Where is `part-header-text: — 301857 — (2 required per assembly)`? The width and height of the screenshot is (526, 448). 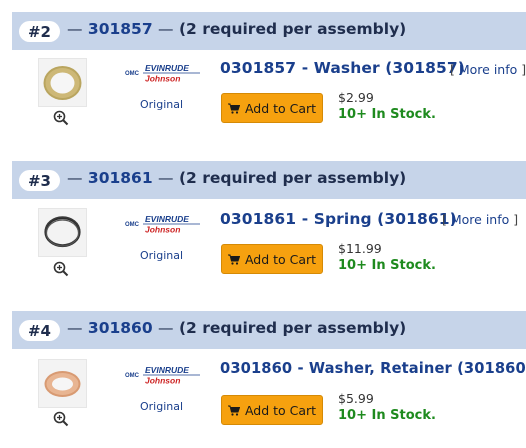 part-header-text: — 301857 — (2 required per assembly) is located at coordinates (237, 29).